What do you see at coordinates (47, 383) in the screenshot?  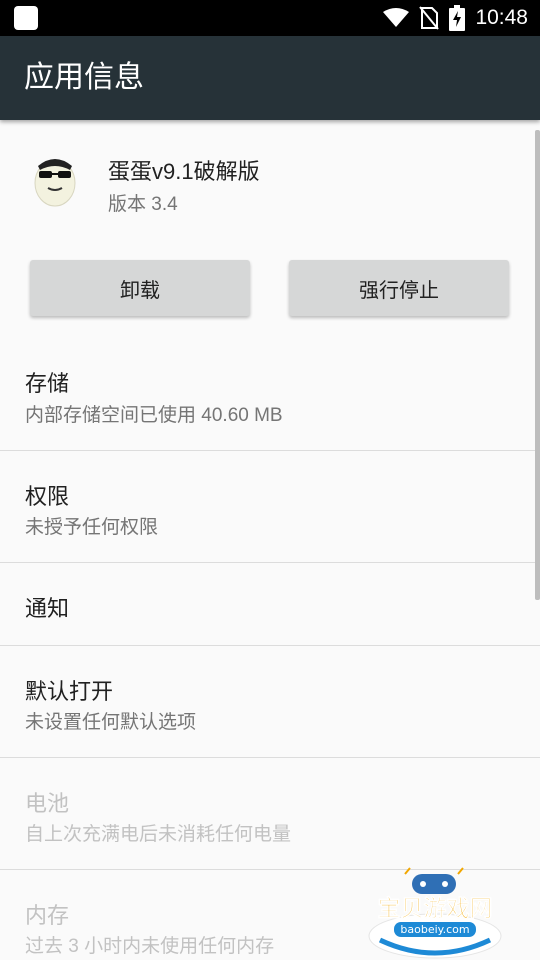 I see `row-title: 存储` at bounding box center [47, 383].